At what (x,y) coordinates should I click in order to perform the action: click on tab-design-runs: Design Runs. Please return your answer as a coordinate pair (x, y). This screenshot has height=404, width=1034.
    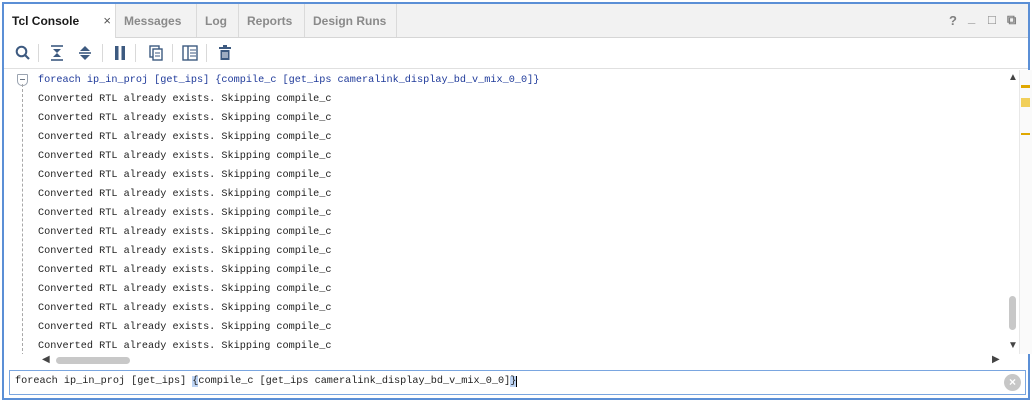
    Looking at the image, I should click on (351, 20).